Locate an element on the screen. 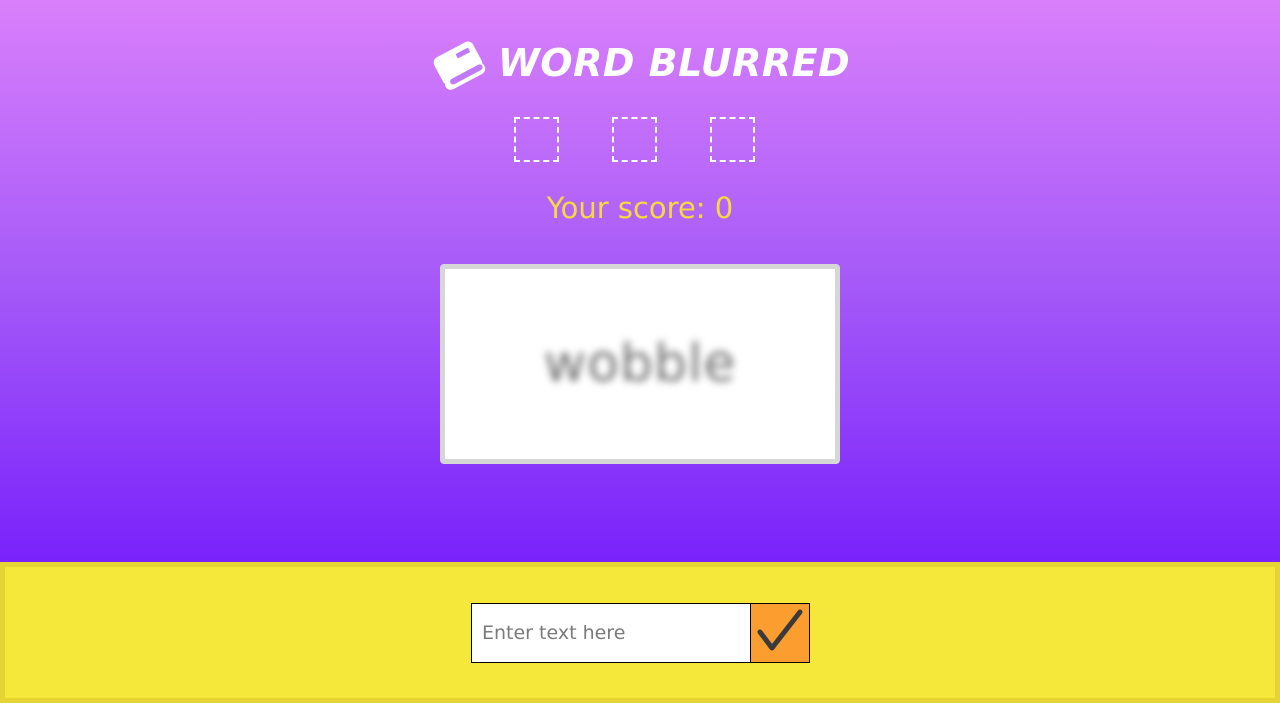 The image size is (1280, 703). blurred-word-card: wobble is located at coordinates (640, 364).